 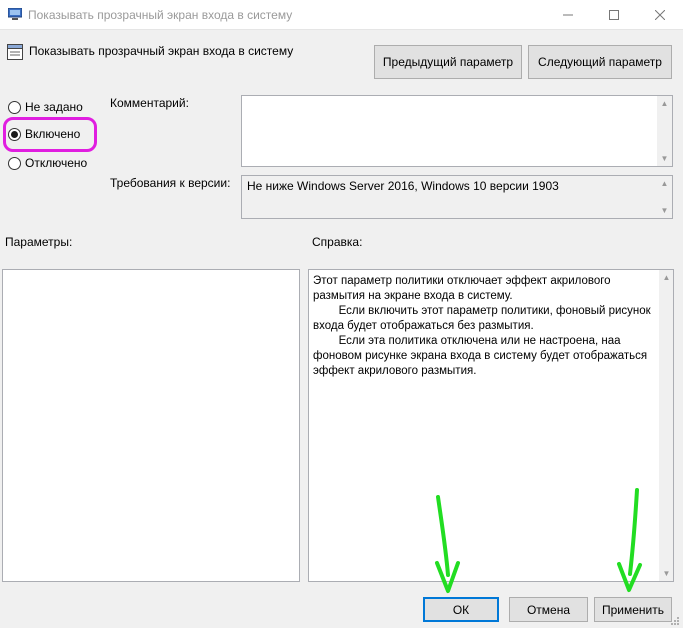 I want to click on policy-icon, so click(x=15, y=14).